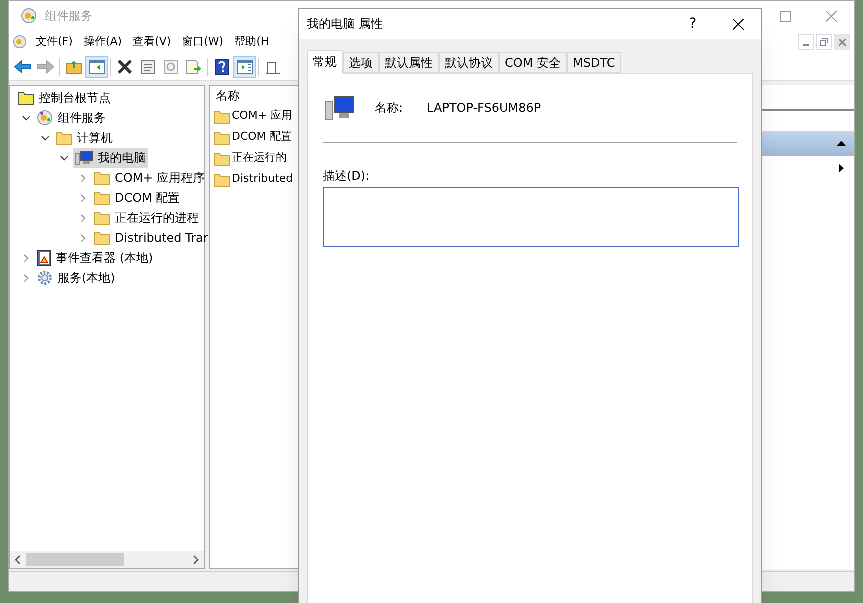 The width and height of the screenshot is (863, 603). I want to click on name-label: 名称:, so click(389, 108).